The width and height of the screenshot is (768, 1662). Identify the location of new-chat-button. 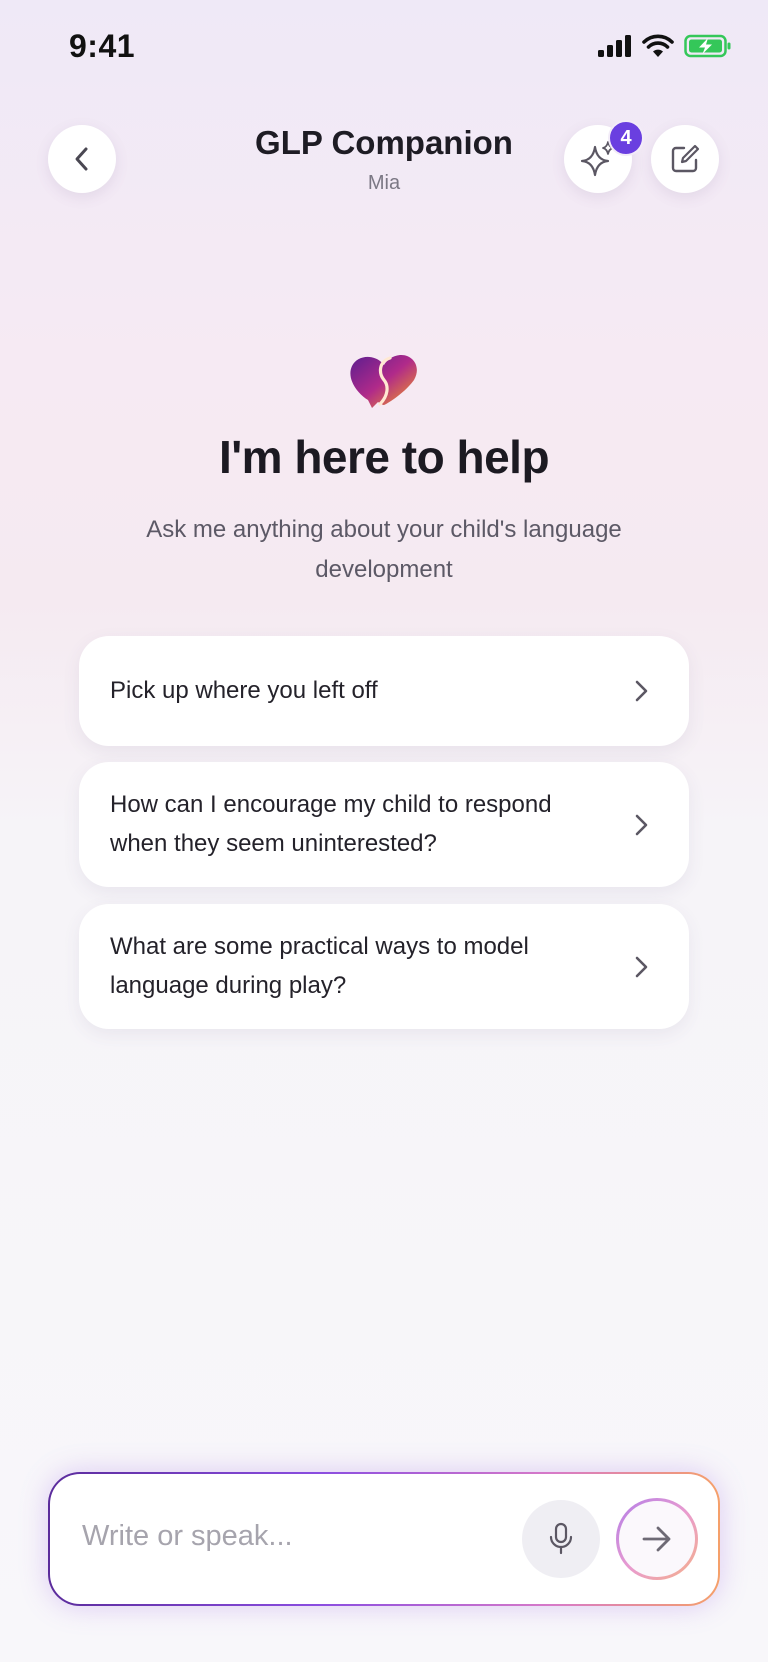
(685, 159).